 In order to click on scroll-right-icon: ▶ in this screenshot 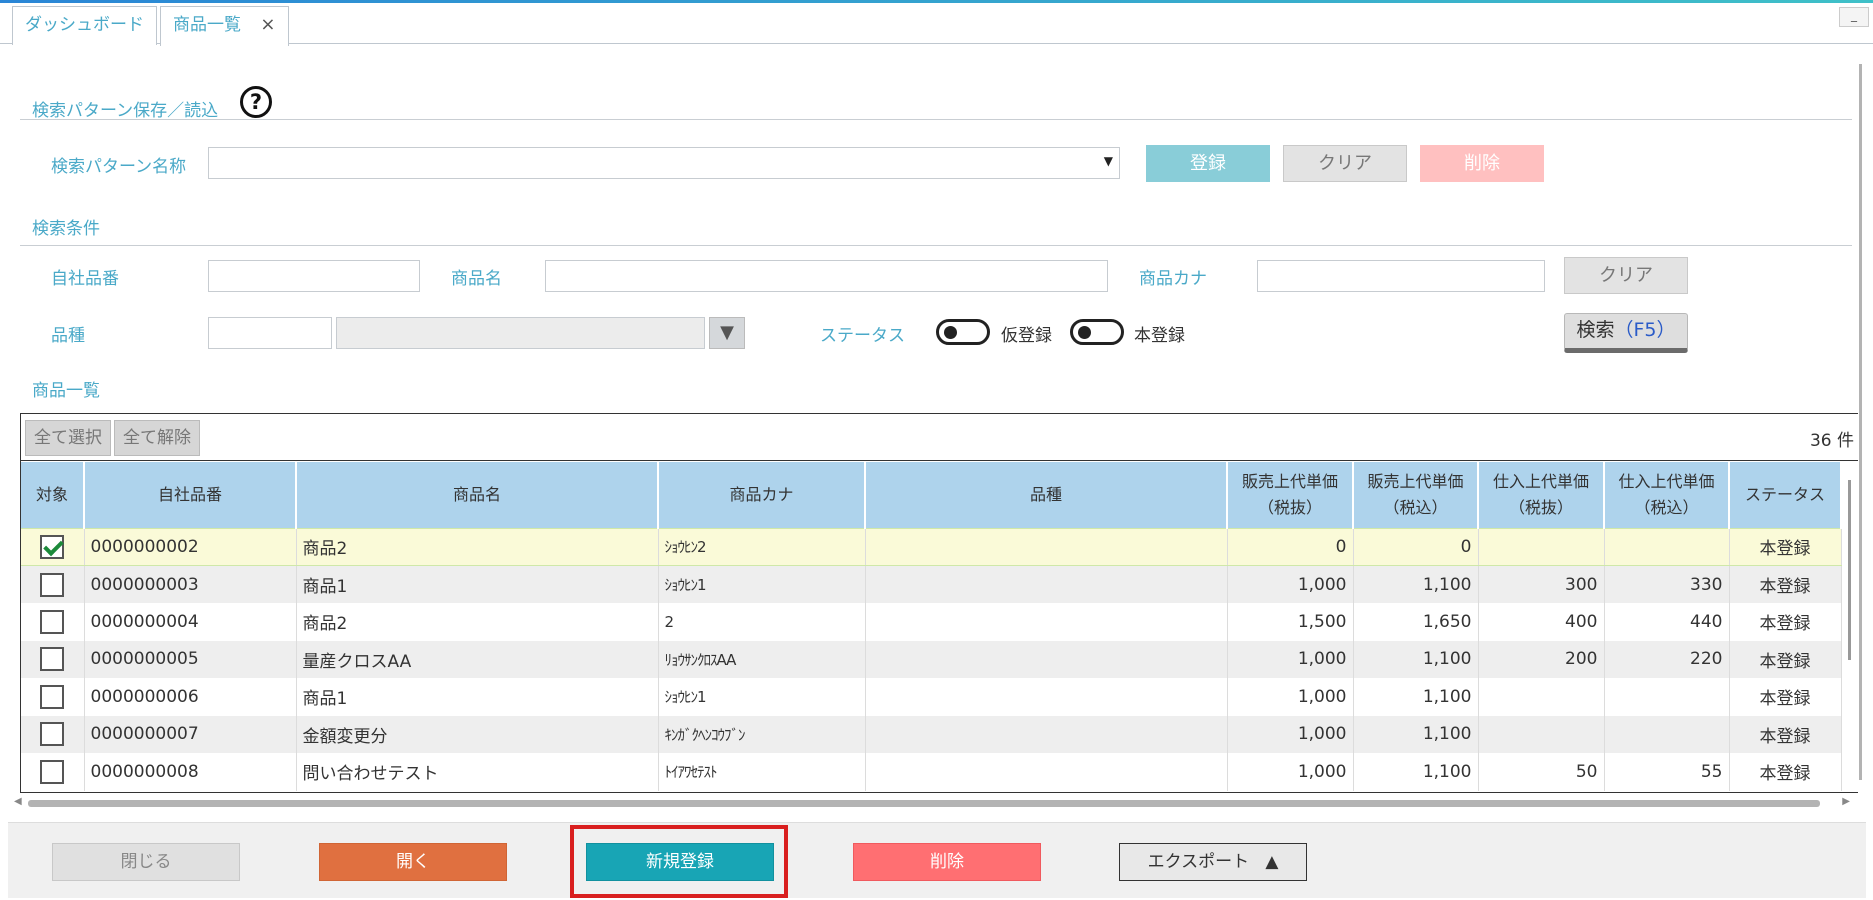, I will do `click(1846, 801)`.